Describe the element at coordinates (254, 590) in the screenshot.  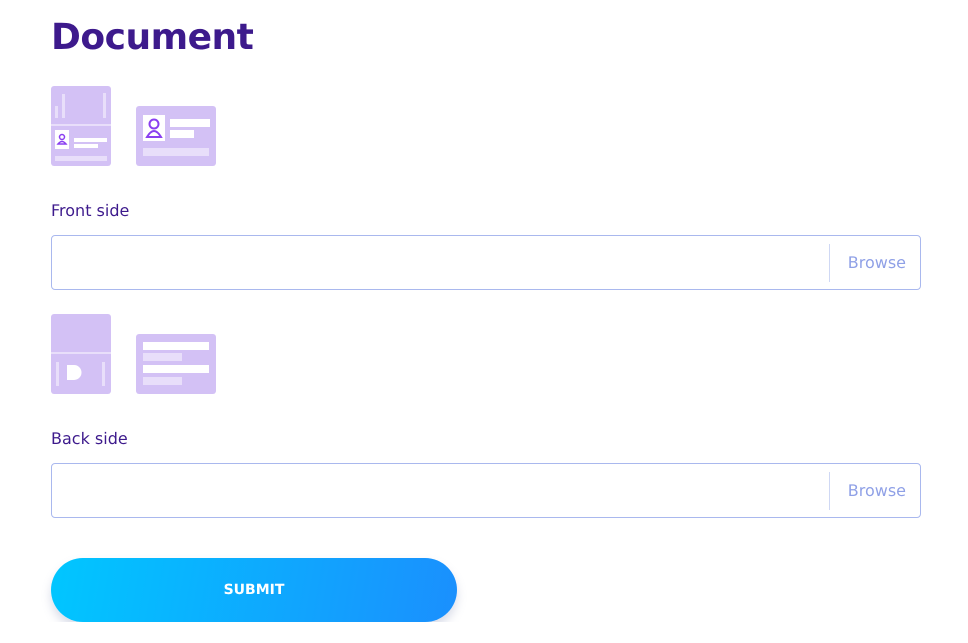
I see `submit-button: SUBMIT` at that location.